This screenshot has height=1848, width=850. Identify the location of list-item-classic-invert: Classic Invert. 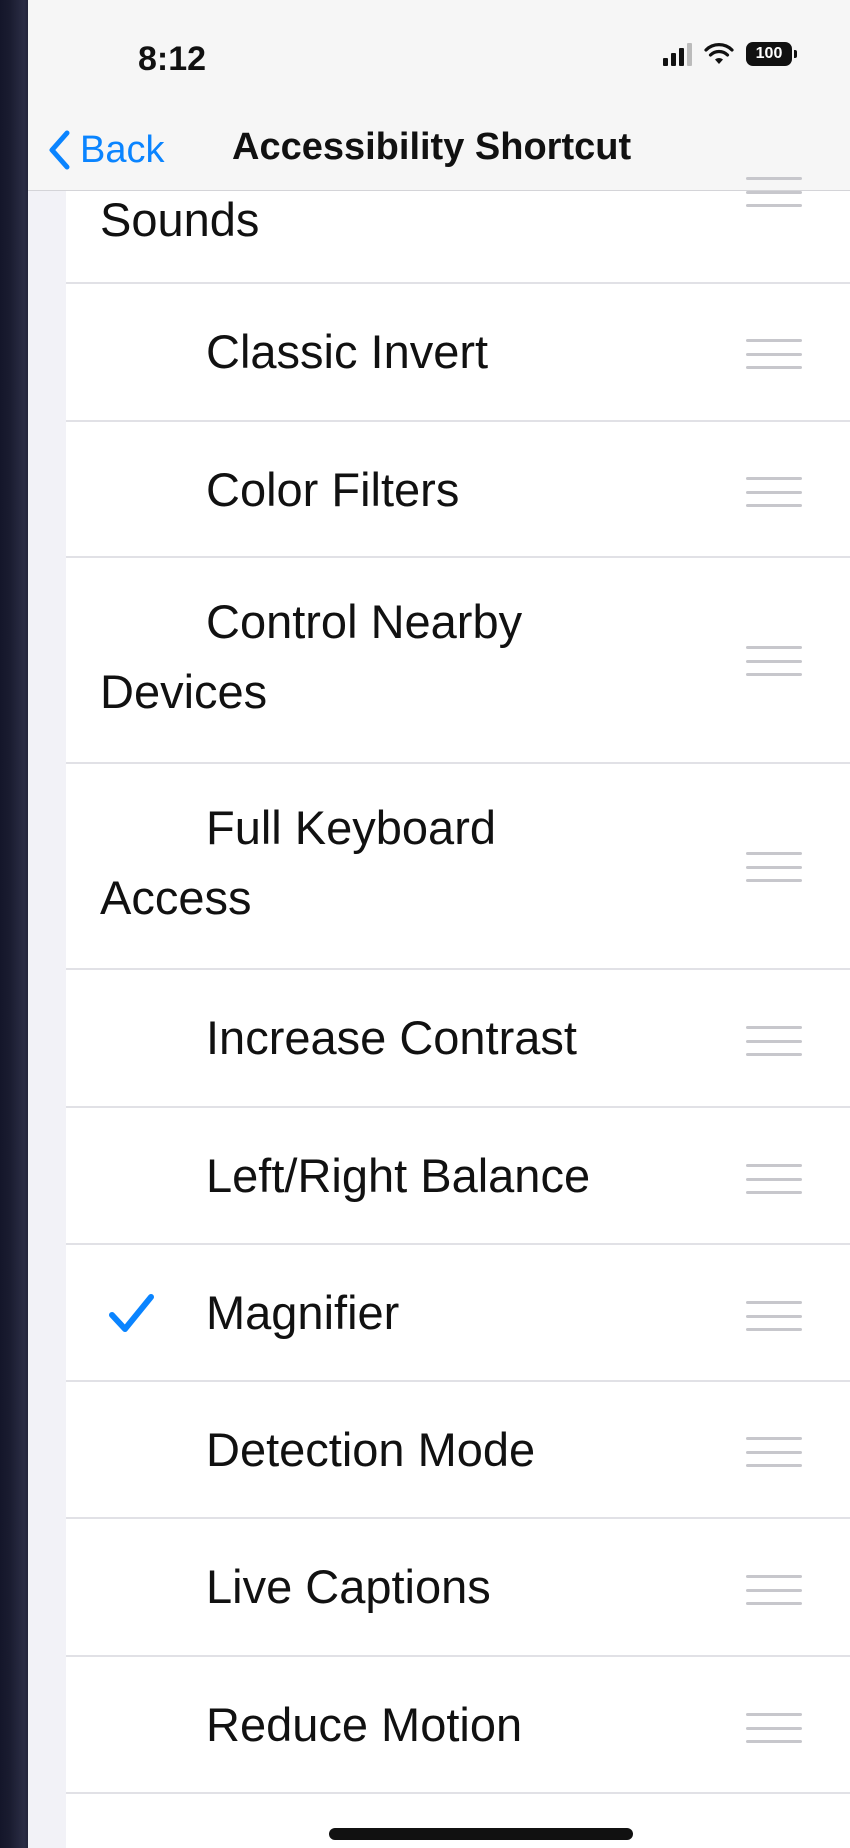
(458, 353).